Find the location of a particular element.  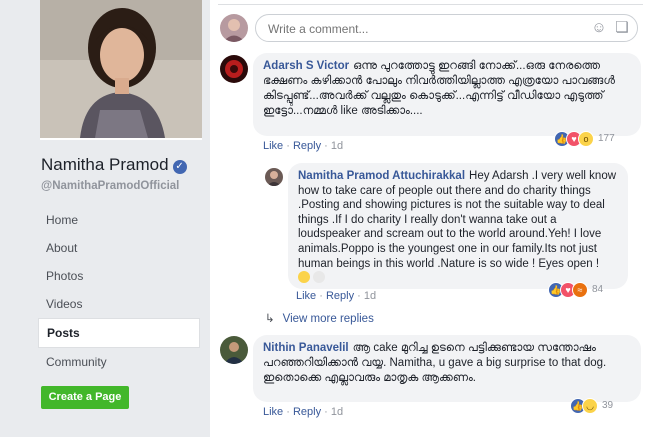

nav-item-community: Community is located at coordinates (119, 362).